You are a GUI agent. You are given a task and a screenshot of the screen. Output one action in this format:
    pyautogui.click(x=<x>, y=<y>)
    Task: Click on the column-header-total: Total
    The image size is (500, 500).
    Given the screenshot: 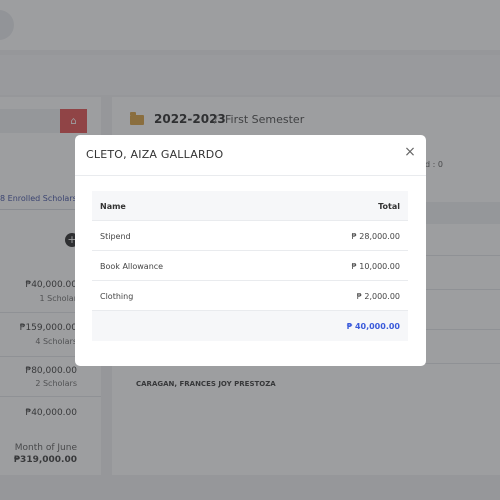 What is the action you would take?
    pyautogui.click(x=389, y=206)
    